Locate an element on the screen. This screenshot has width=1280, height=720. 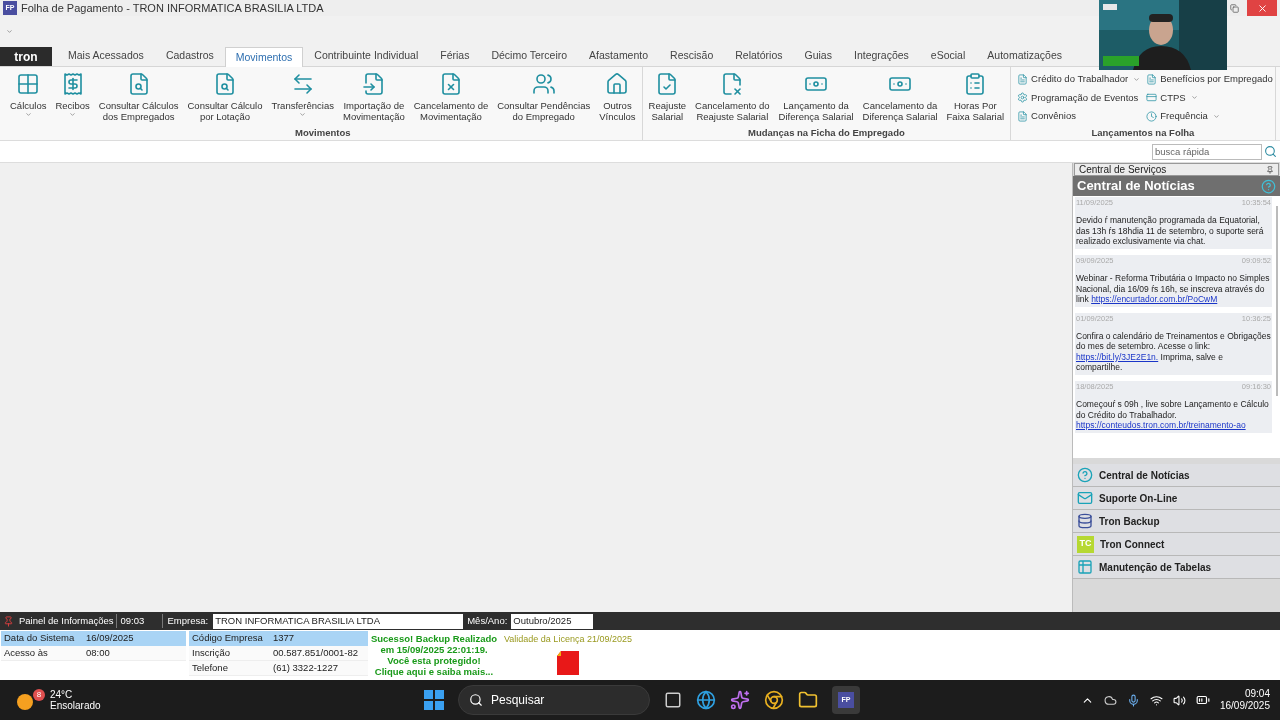
ribbon-tab: Cadastros is located at coordinates (189, 56).